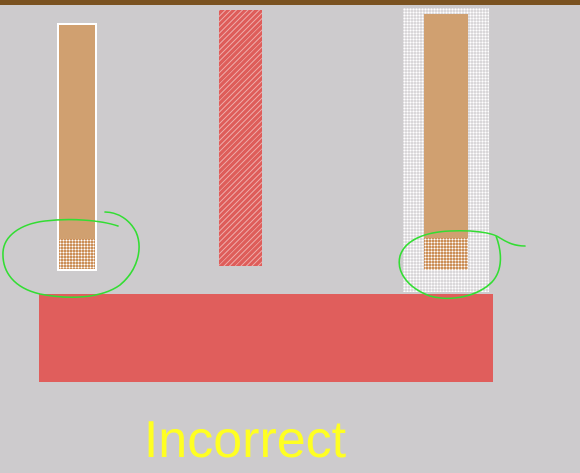 This screenshot has width=580, height=473. Describe the element at coordinates (240, 138) in the screenshot. I see `middle-hatched-red-bar` at that location.